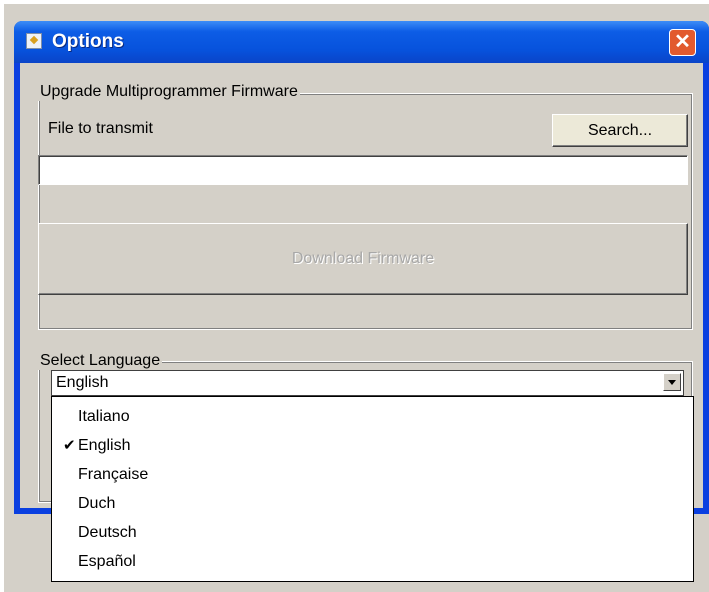 The width and height of the screenshot is (709, 592). I want to click on close-button: ✕, so click(682, 42).